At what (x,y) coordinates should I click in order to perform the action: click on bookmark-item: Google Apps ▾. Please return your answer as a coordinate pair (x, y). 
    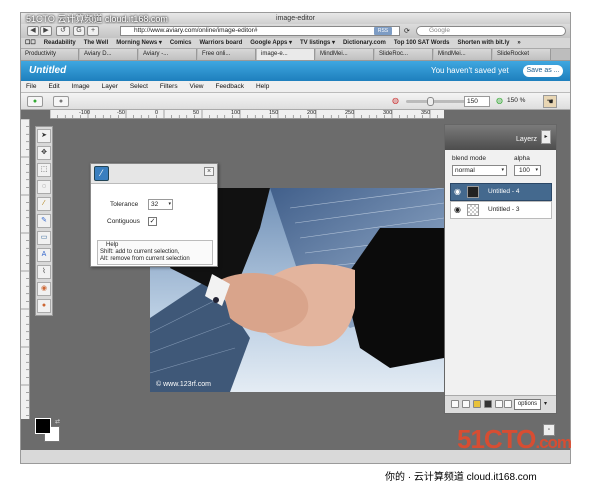
    Looking at the image, I should click on (271, 43).